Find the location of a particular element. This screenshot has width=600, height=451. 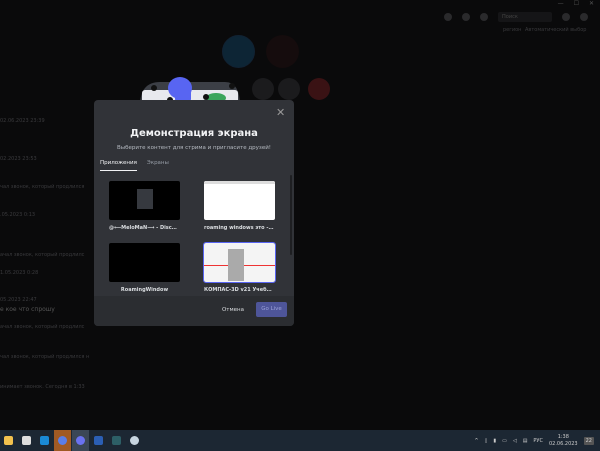

system-tray: ^ ▯ ▮ ▭ ◁ ▤ РУС 1:38 02.06.2023 22 is located at coordinates (534, 440).